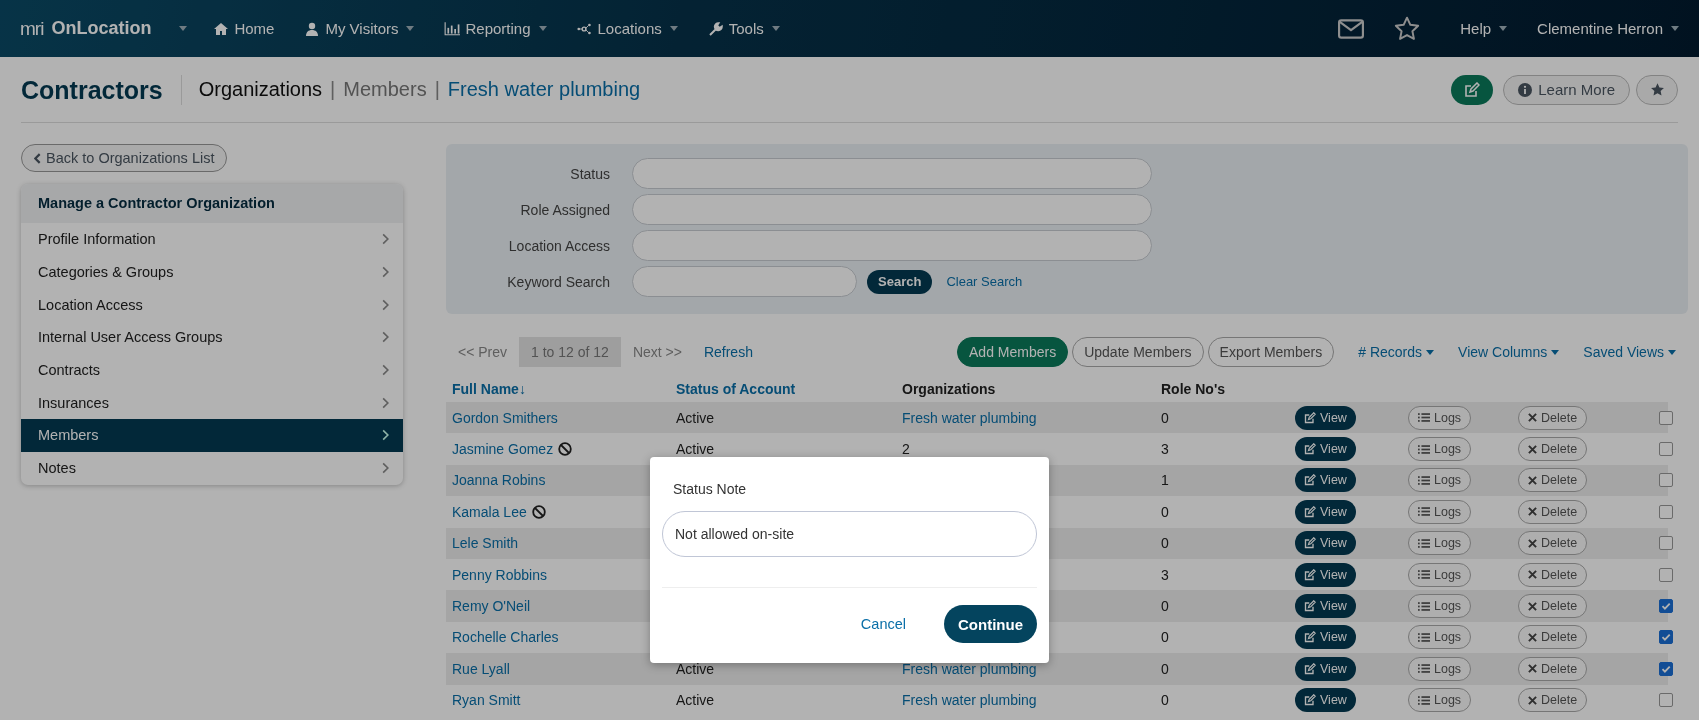 This screenshot has height=720, width=1699. What do you see at coordinates (212, 403) in the screenshot?
I see `sidebar-item: Insurances` at bounding box center [212, 403].